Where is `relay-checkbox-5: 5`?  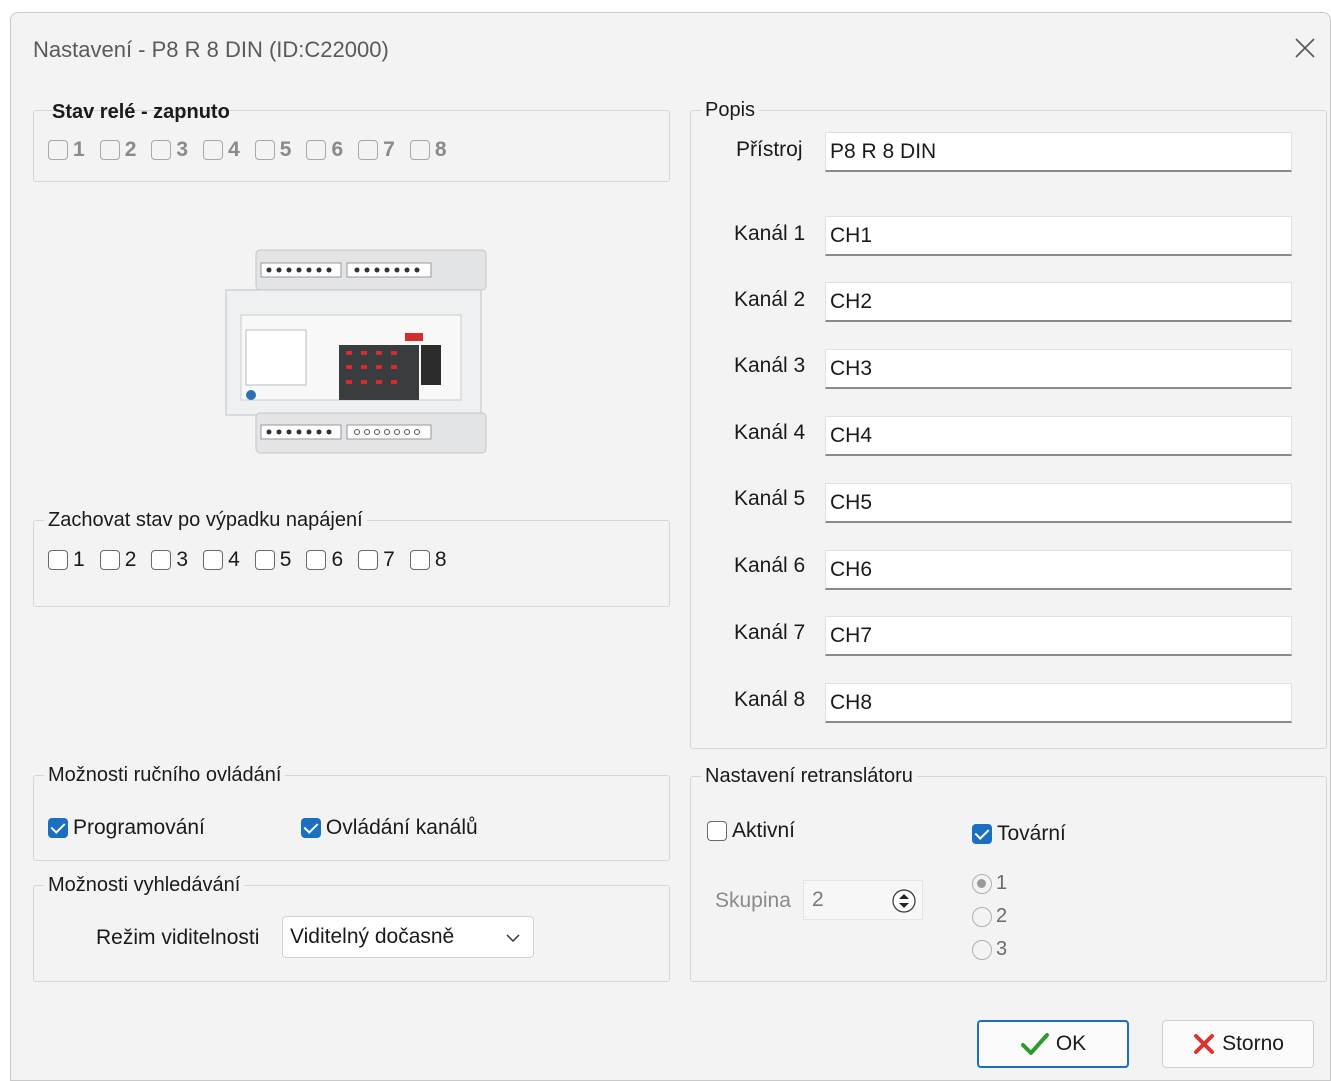 relay-checkbox-5: 5 is located at coordinates (272, 150).